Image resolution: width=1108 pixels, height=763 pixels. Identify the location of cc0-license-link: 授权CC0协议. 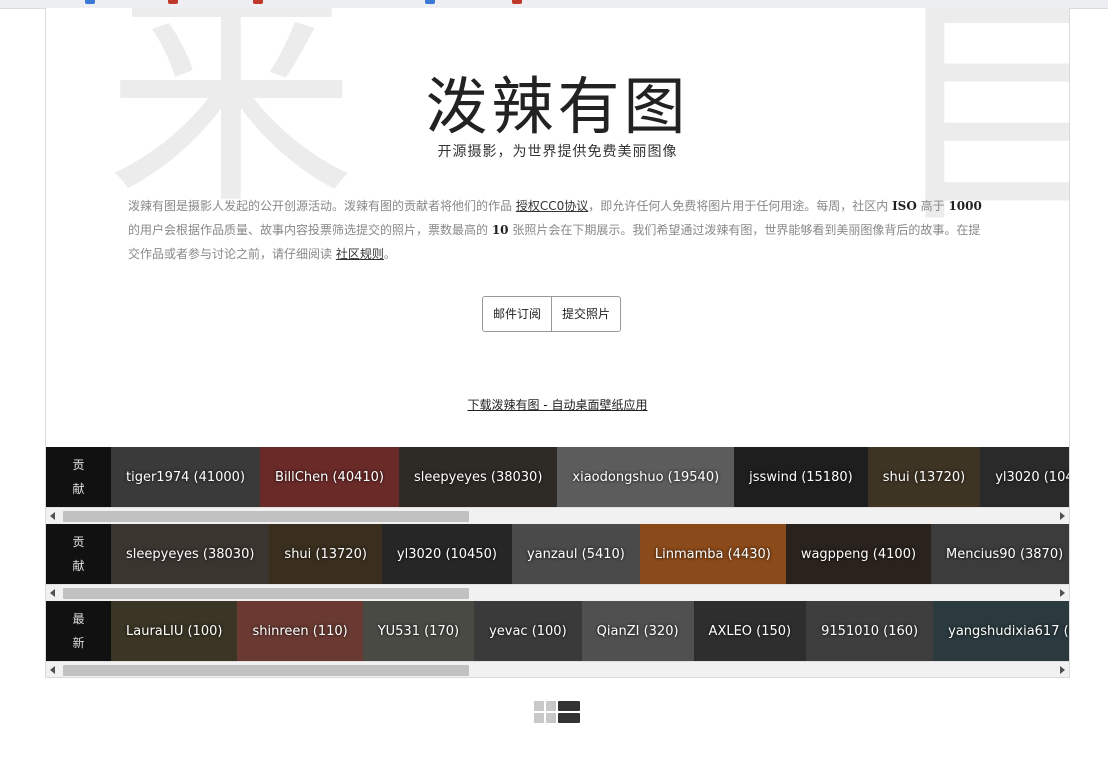
(552, 206).